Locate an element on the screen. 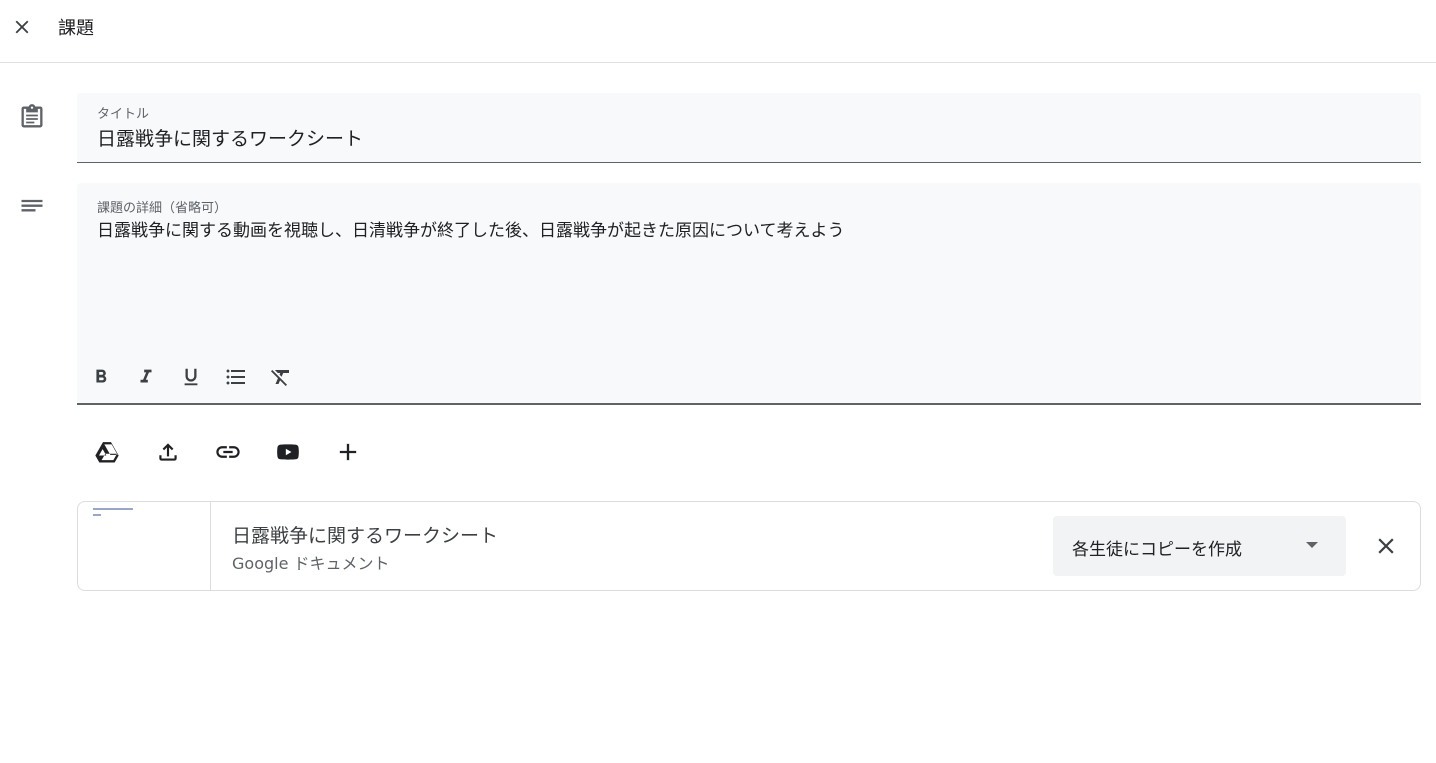 This screenshot has height=763, width=1436. bulleted-list-button is located at coordinates (236, 377).